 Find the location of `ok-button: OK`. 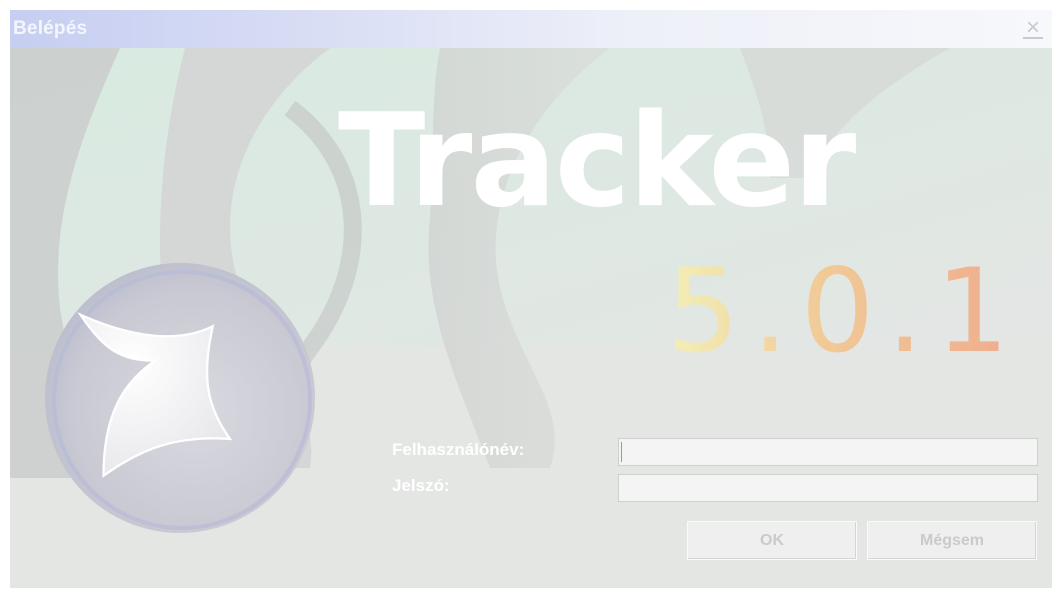

ok-button: OK is located at coordinates (772, 540).